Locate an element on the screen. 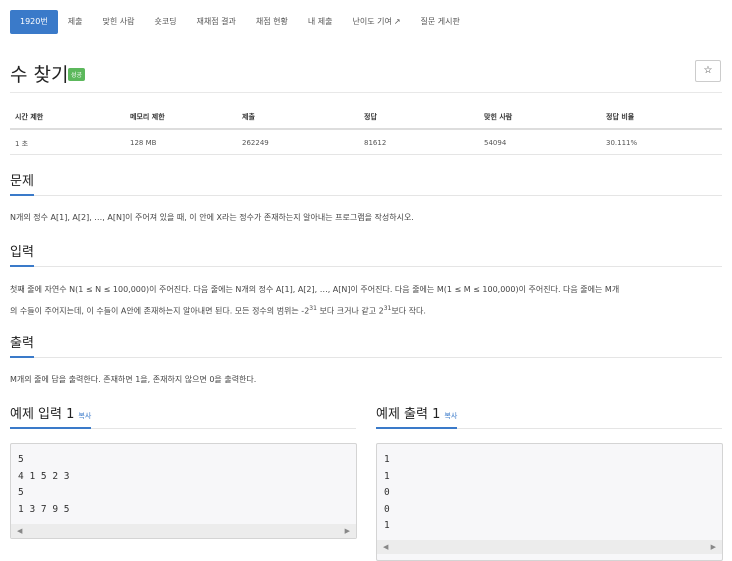 The width and height of the screenshot is (732, 561). accepted-value: 81612 is located at coordinates (375, 143).